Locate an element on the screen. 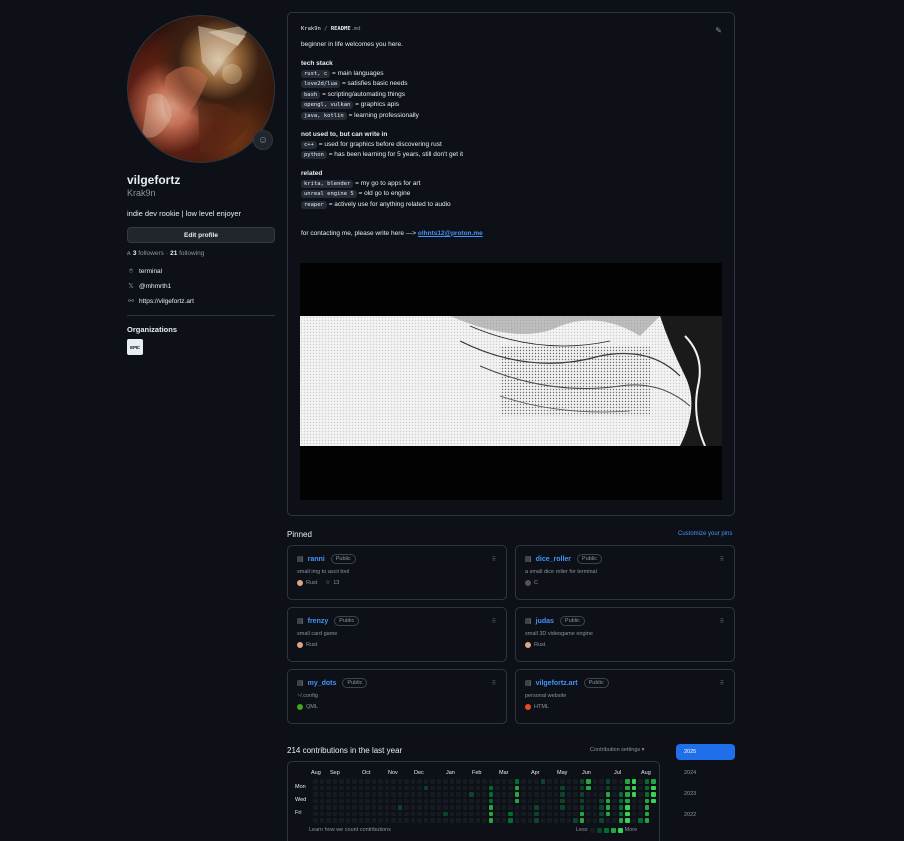 The height and width of the screenshot is (841, 904). year-2023: 2023 is located at coordinates (705, 794).